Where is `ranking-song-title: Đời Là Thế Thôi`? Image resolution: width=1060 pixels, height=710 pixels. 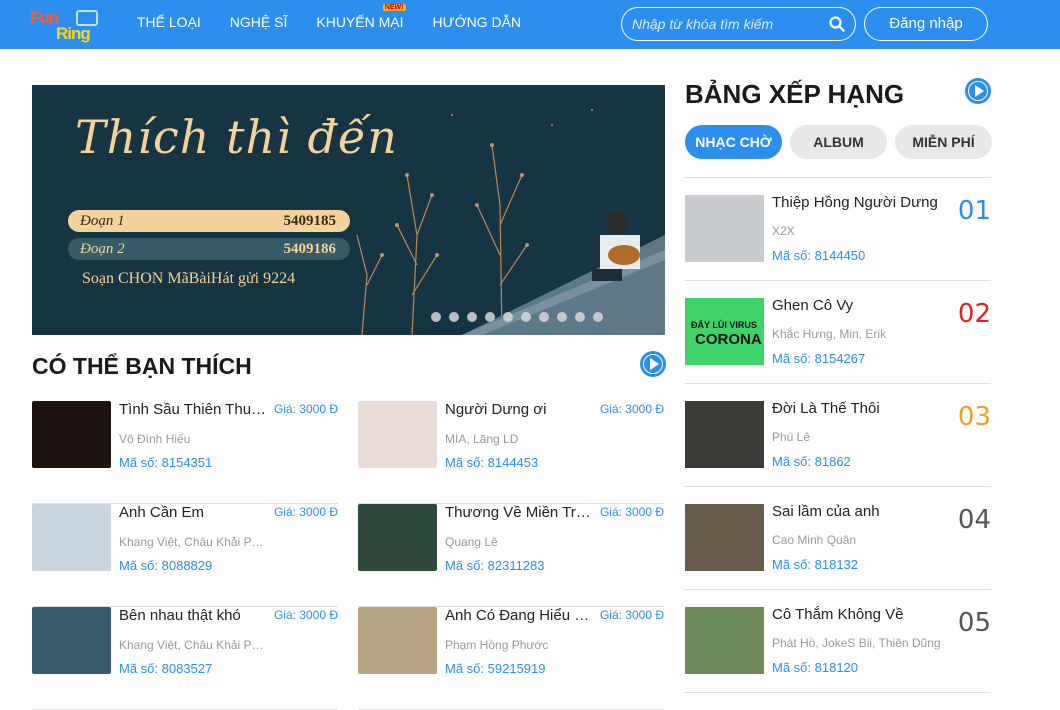
ranking-song-title: Đời Là Thế Thôi is located at coordinates (862, 408).